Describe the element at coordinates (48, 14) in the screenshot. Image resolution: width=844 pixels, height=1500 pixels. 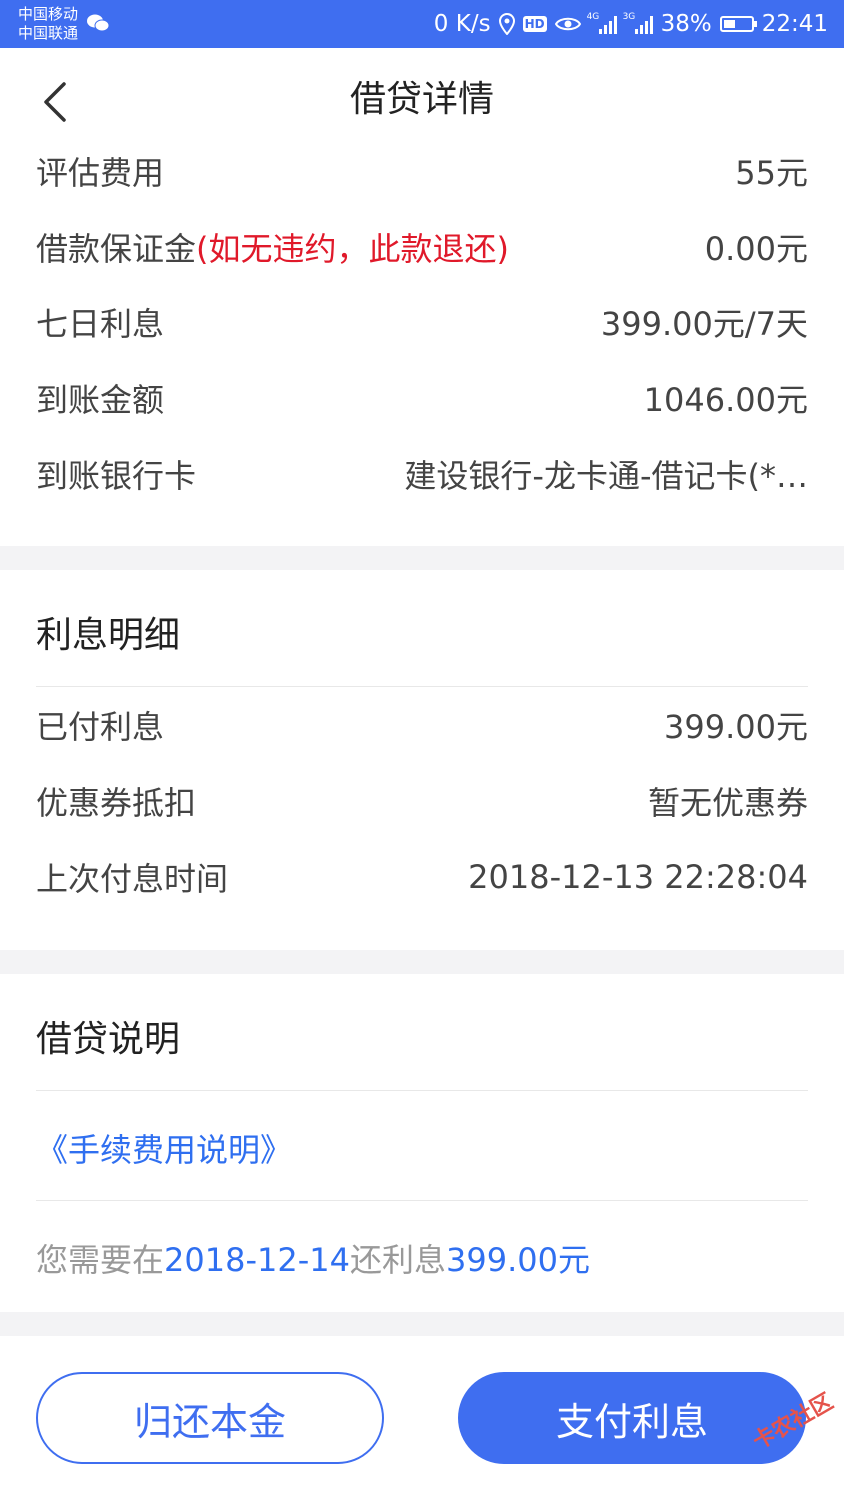
I see `carrier-1: 中国移动` at that location.